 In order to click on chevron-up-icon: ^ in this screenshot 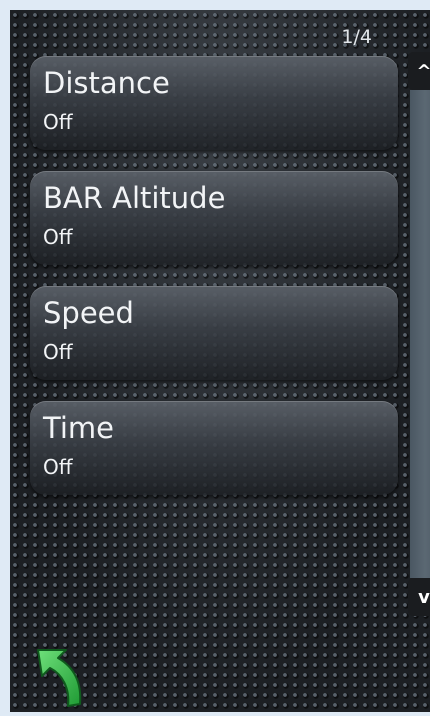, I will do `click(423, 71)`.